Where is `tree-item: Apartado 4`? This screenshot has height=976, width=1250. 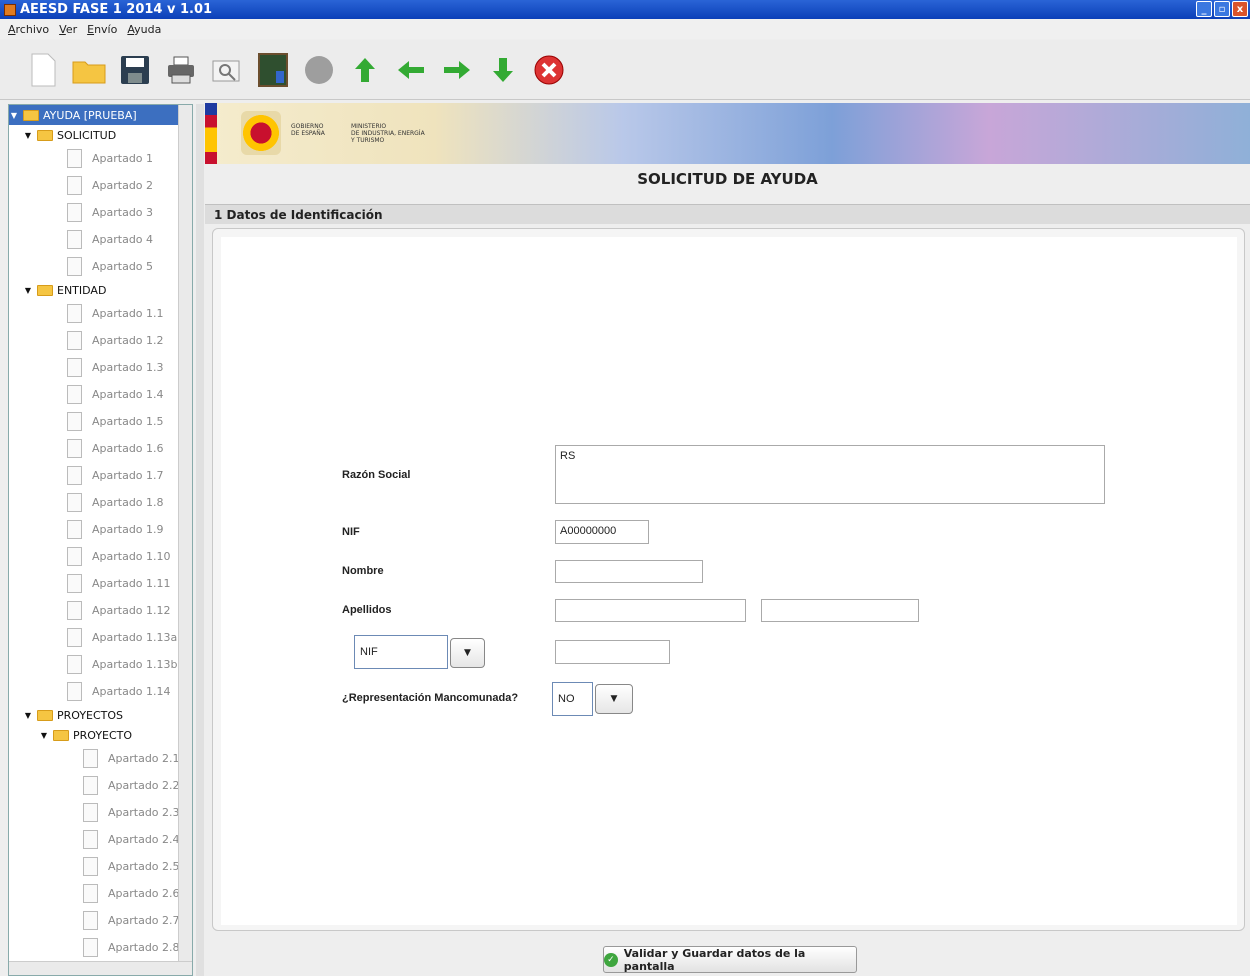 tree-item: Apartado 4 is located at coordinates (100, 239).